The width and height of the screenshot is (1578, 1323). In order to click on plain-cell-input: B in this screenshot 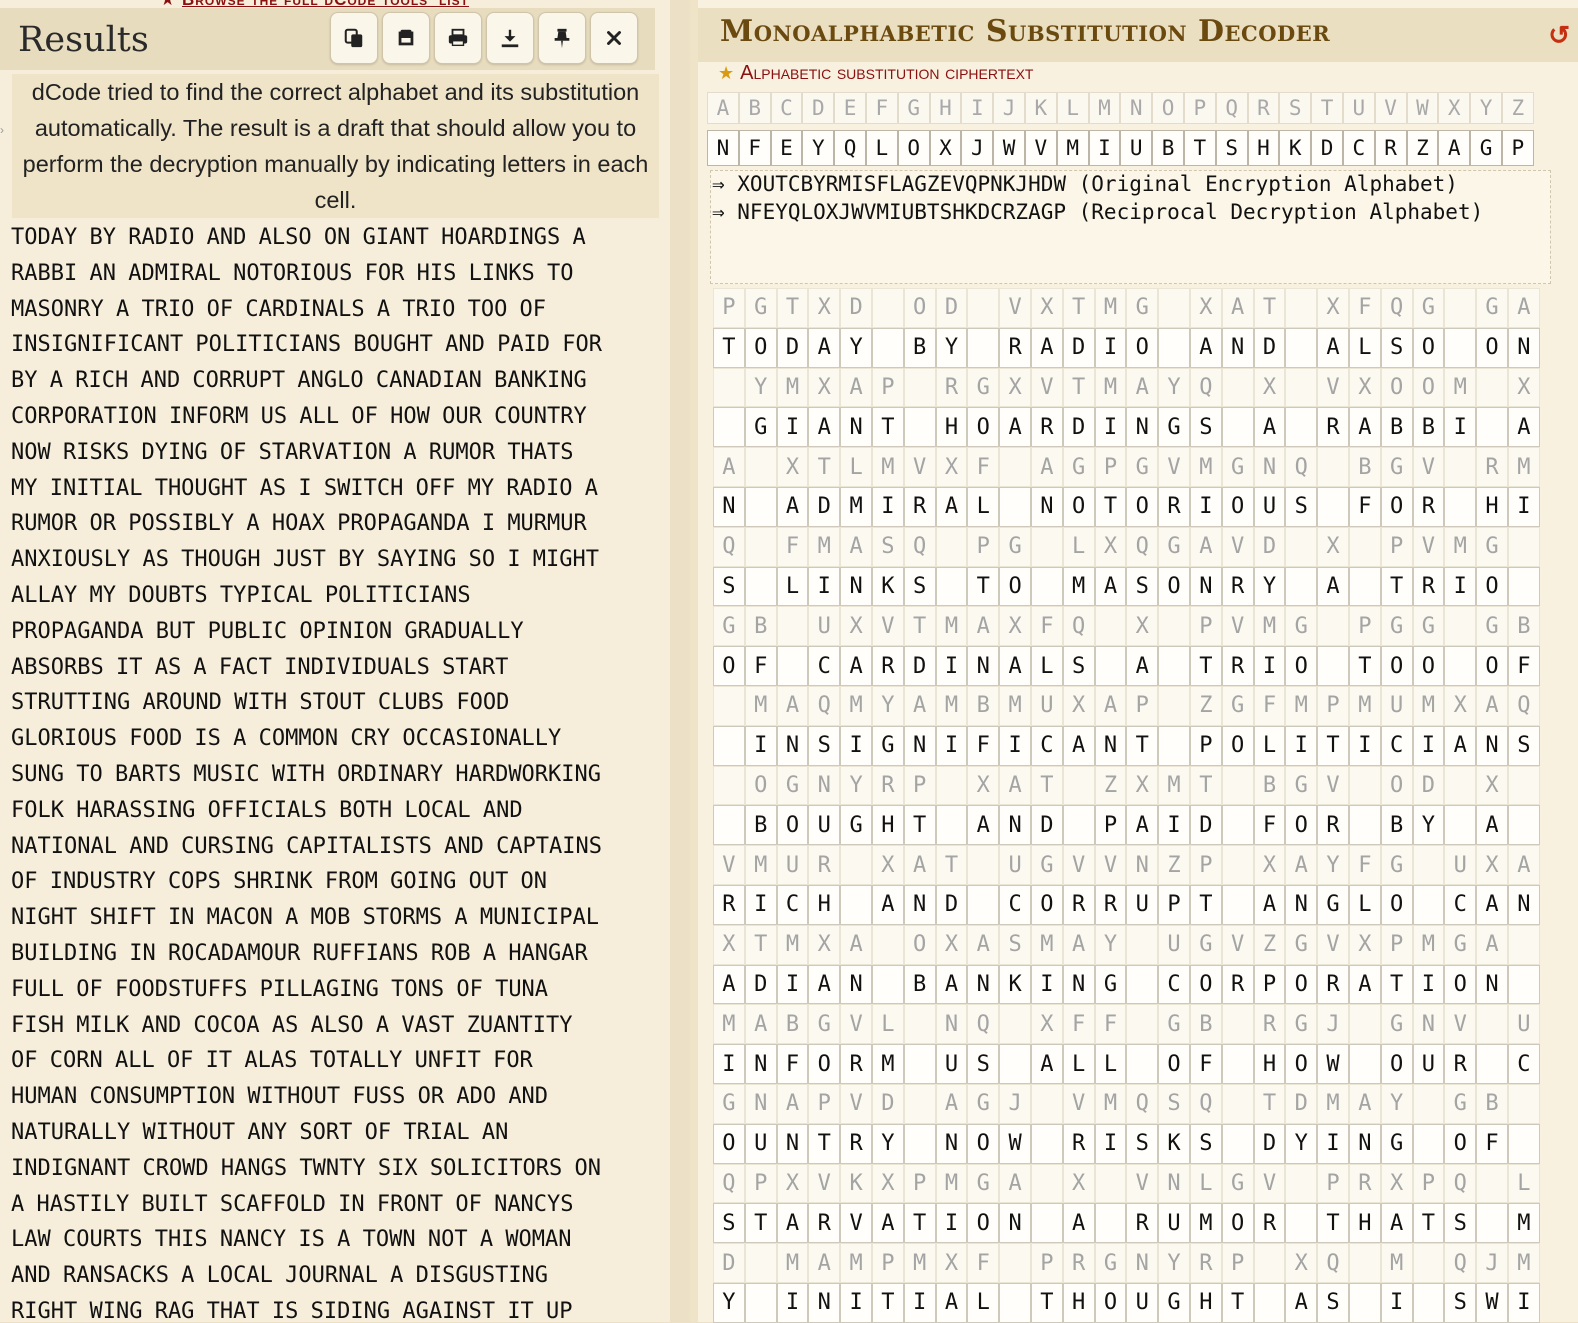, I will do `click(1396, 825)`.